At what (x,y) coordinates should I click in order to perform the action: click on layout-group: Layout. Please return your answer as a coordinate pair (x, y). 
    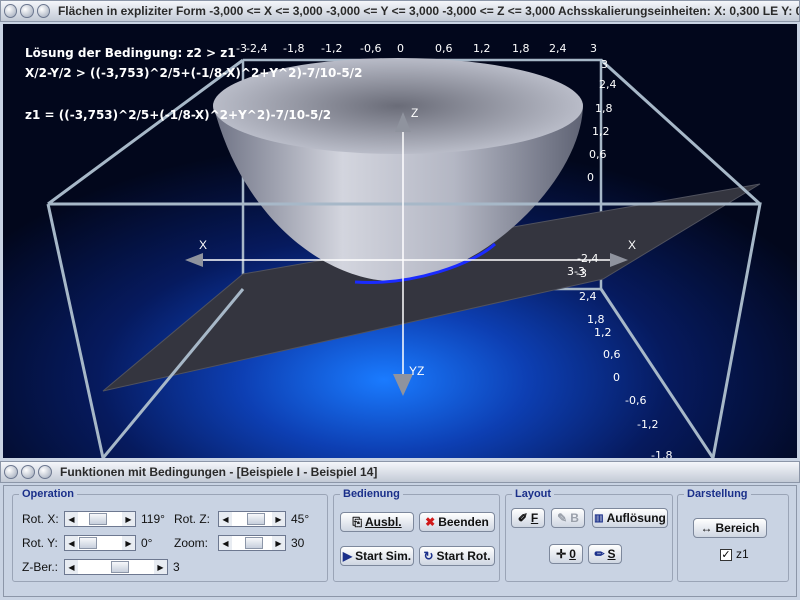
    Looking at the image, I should click on (589, 535).